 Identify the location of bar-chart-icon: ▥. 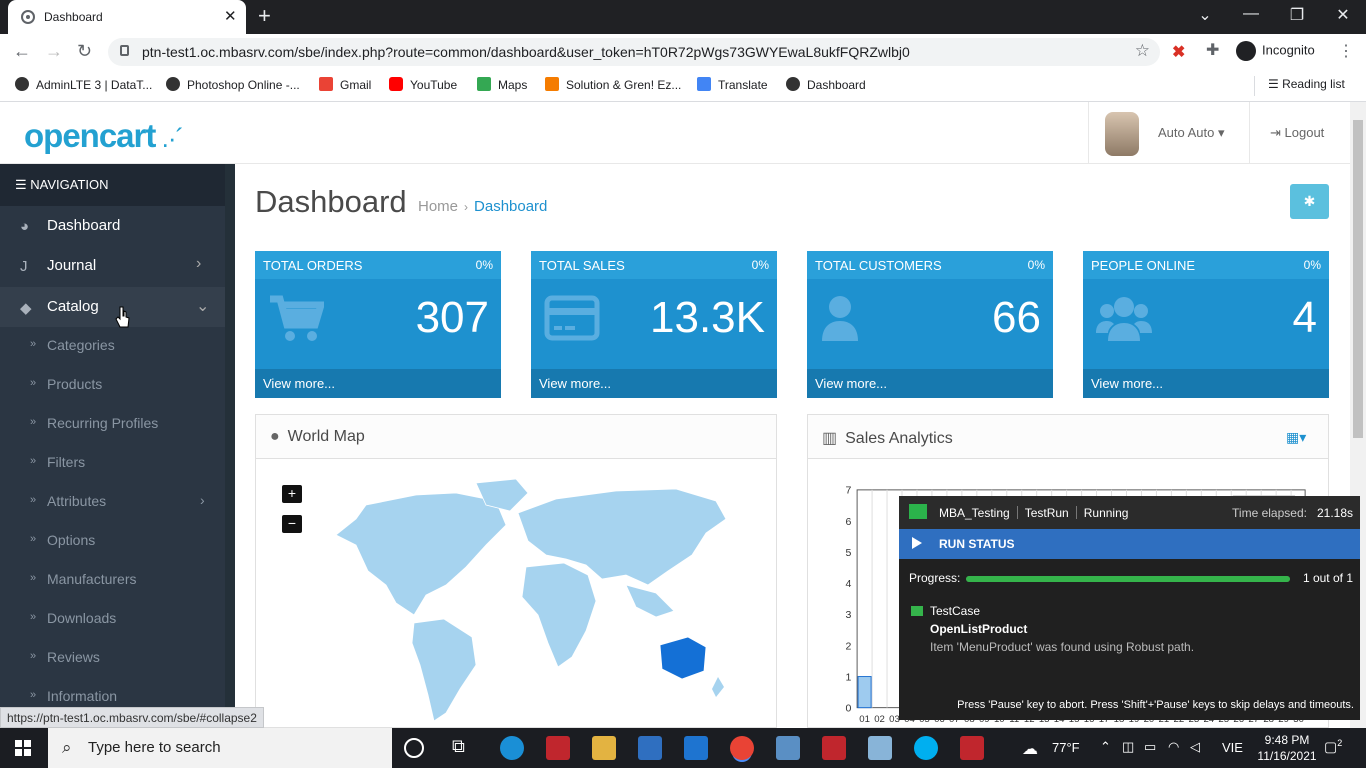
(830, 438).